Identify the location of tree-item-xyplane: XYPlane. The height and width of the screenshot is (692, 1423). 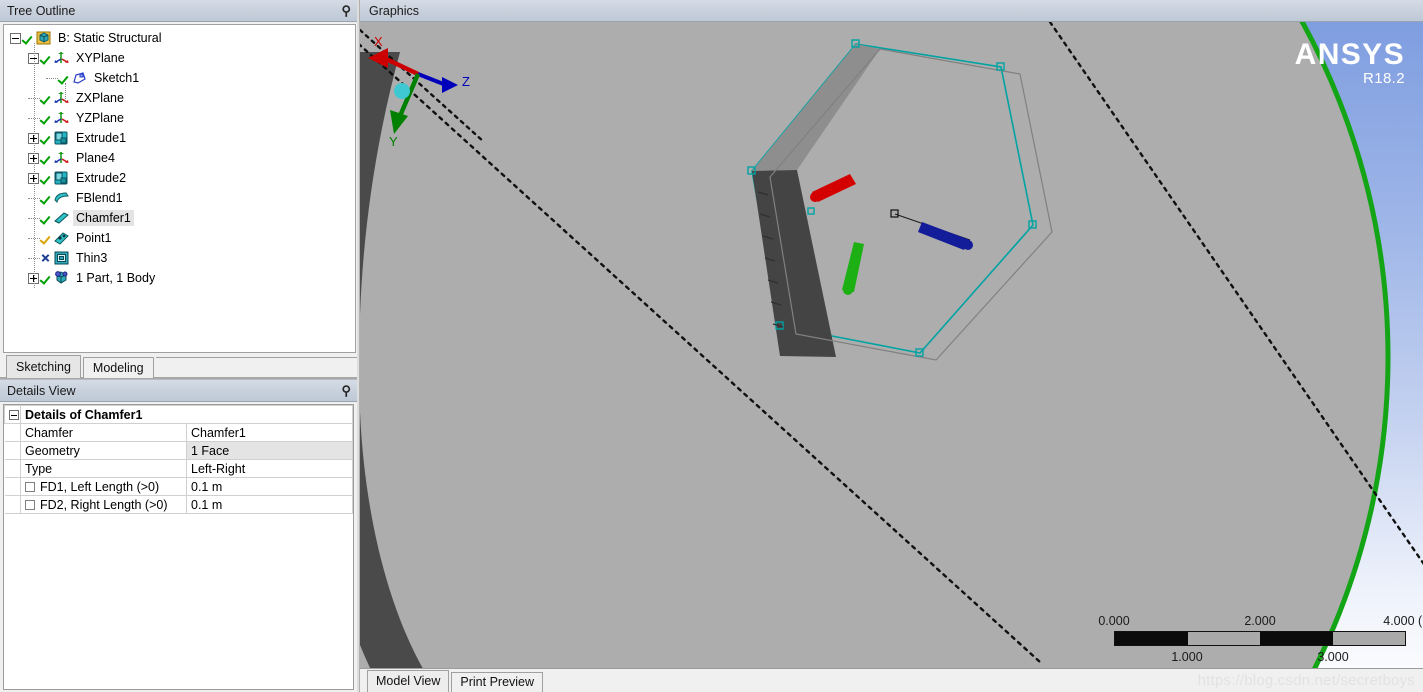
(179, 58).